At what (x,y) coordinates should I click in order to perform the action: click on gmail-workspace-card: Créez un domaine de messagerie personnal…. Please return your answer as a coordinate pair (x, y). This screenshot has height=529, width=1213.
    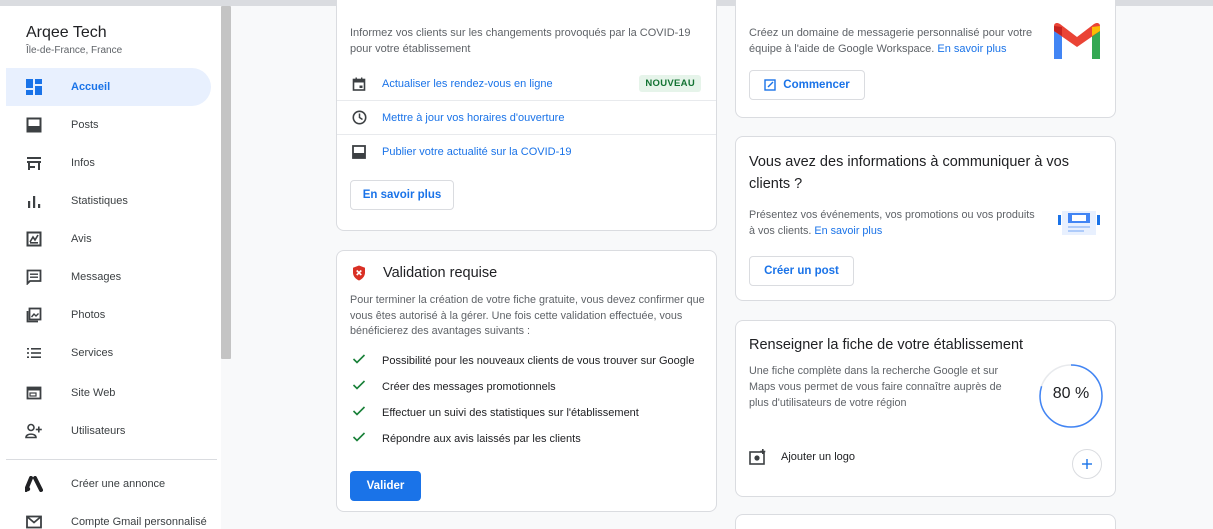
    Looking at the image, I should click on (925, 59).